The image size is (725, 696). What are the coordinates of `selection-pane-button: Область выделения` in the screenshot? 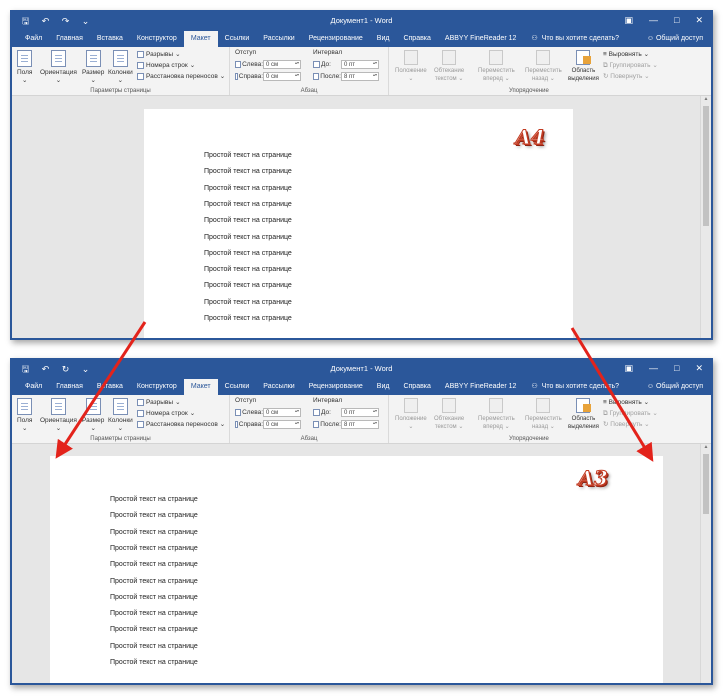 It's located at (583, 66).